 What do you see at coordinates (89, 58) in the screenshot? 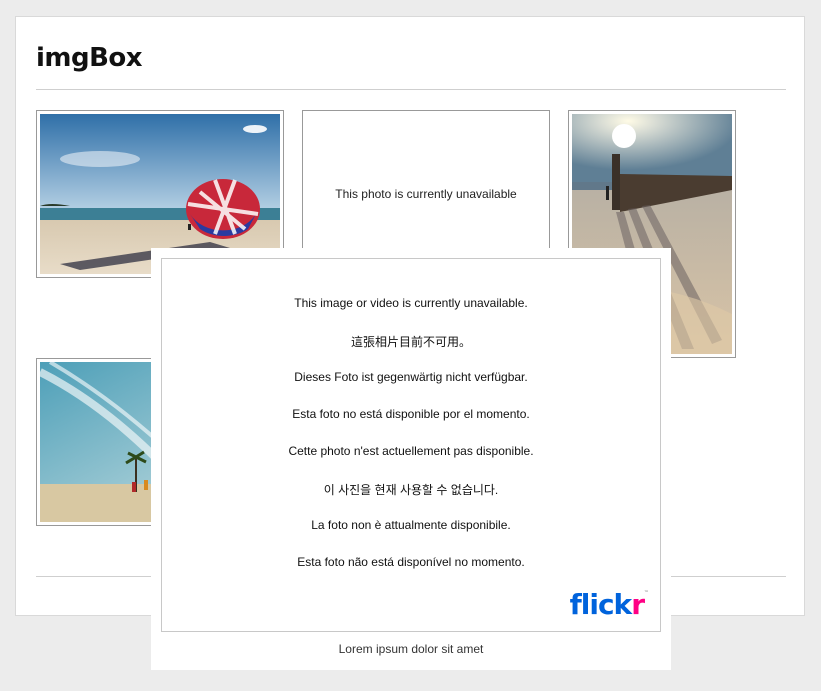
I see `page-title: imgBox` at bounding box center [89, 58].